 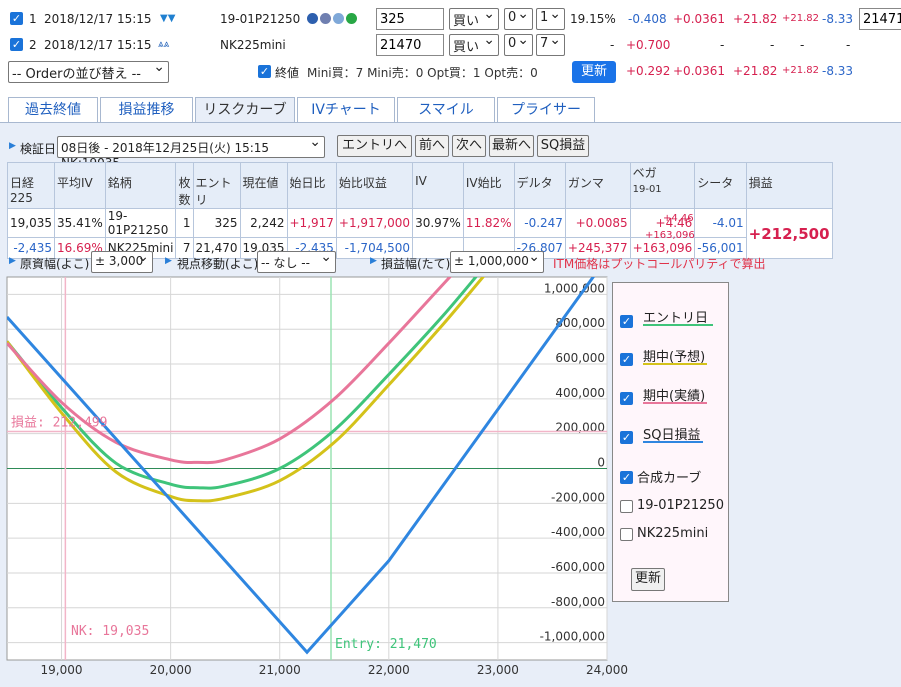 What do you see at coordinates (410, 45) in the screenshot?
I see `row2-price-input` at bounding box center [410, 45].